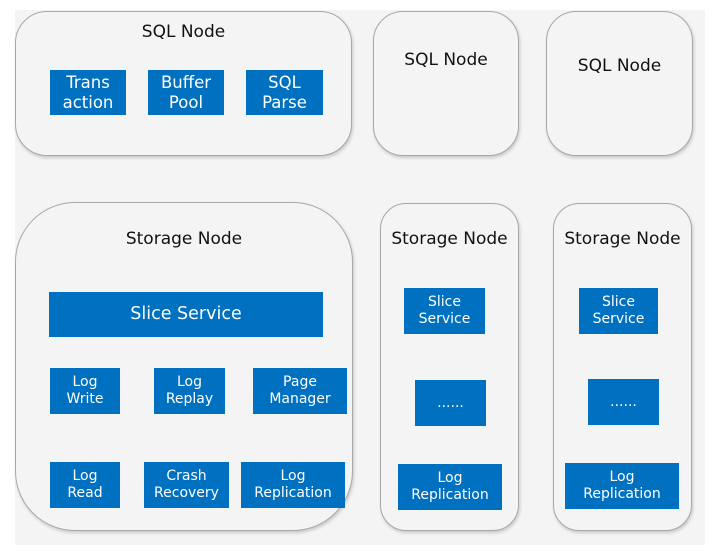  Describe the element at coordinates (189, 391) in the screenshot. I see `log-replay-block: Log Replay` at that location.